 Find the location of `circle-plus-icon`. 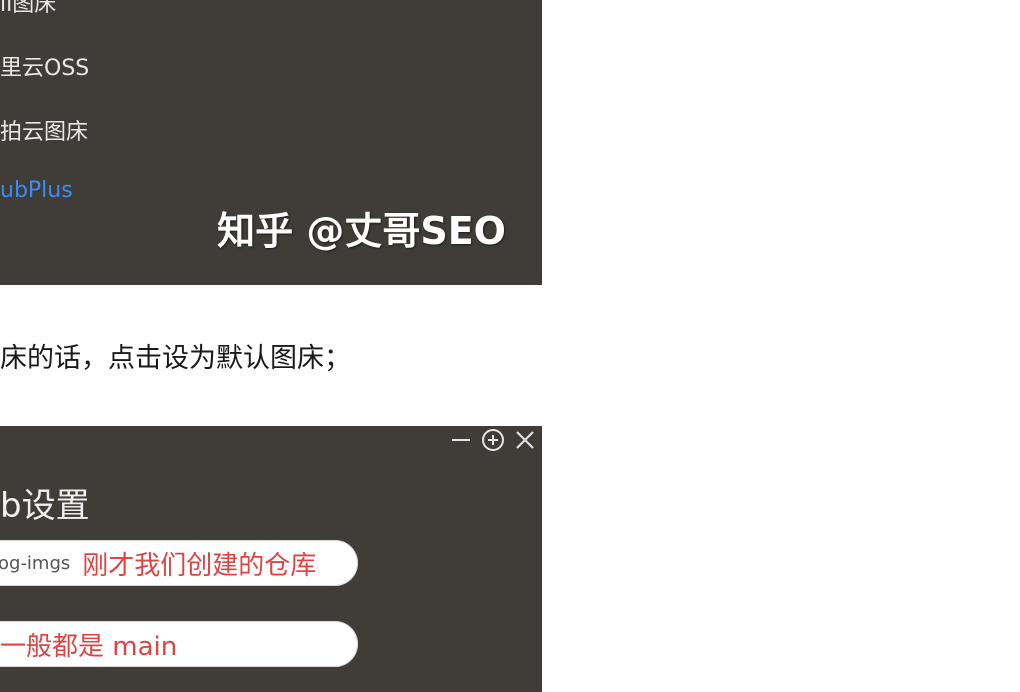

circle-plus-icon is located at coordinates (493, 440).